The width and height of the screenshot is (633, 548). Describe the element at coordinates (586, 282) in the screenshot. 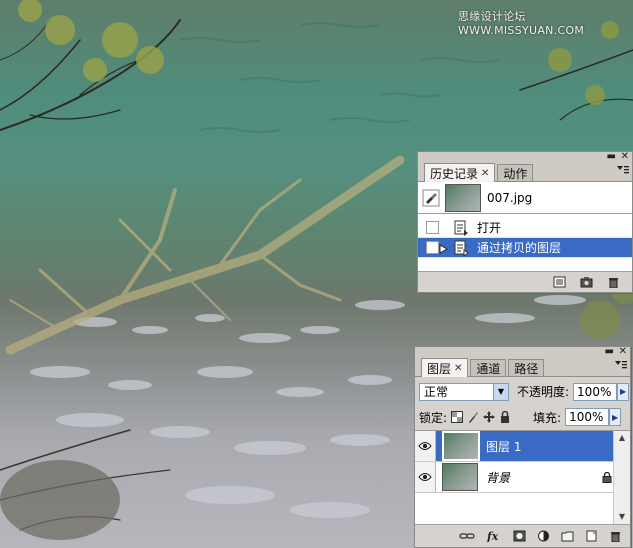

I see `camera-icon` at that location.